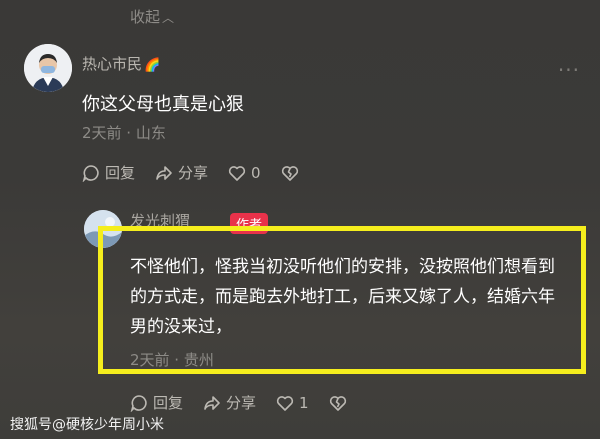 Image resolution: width=600 pixels, height=439 pixels. I want to click on share-button: 分享, so click(181, 172).